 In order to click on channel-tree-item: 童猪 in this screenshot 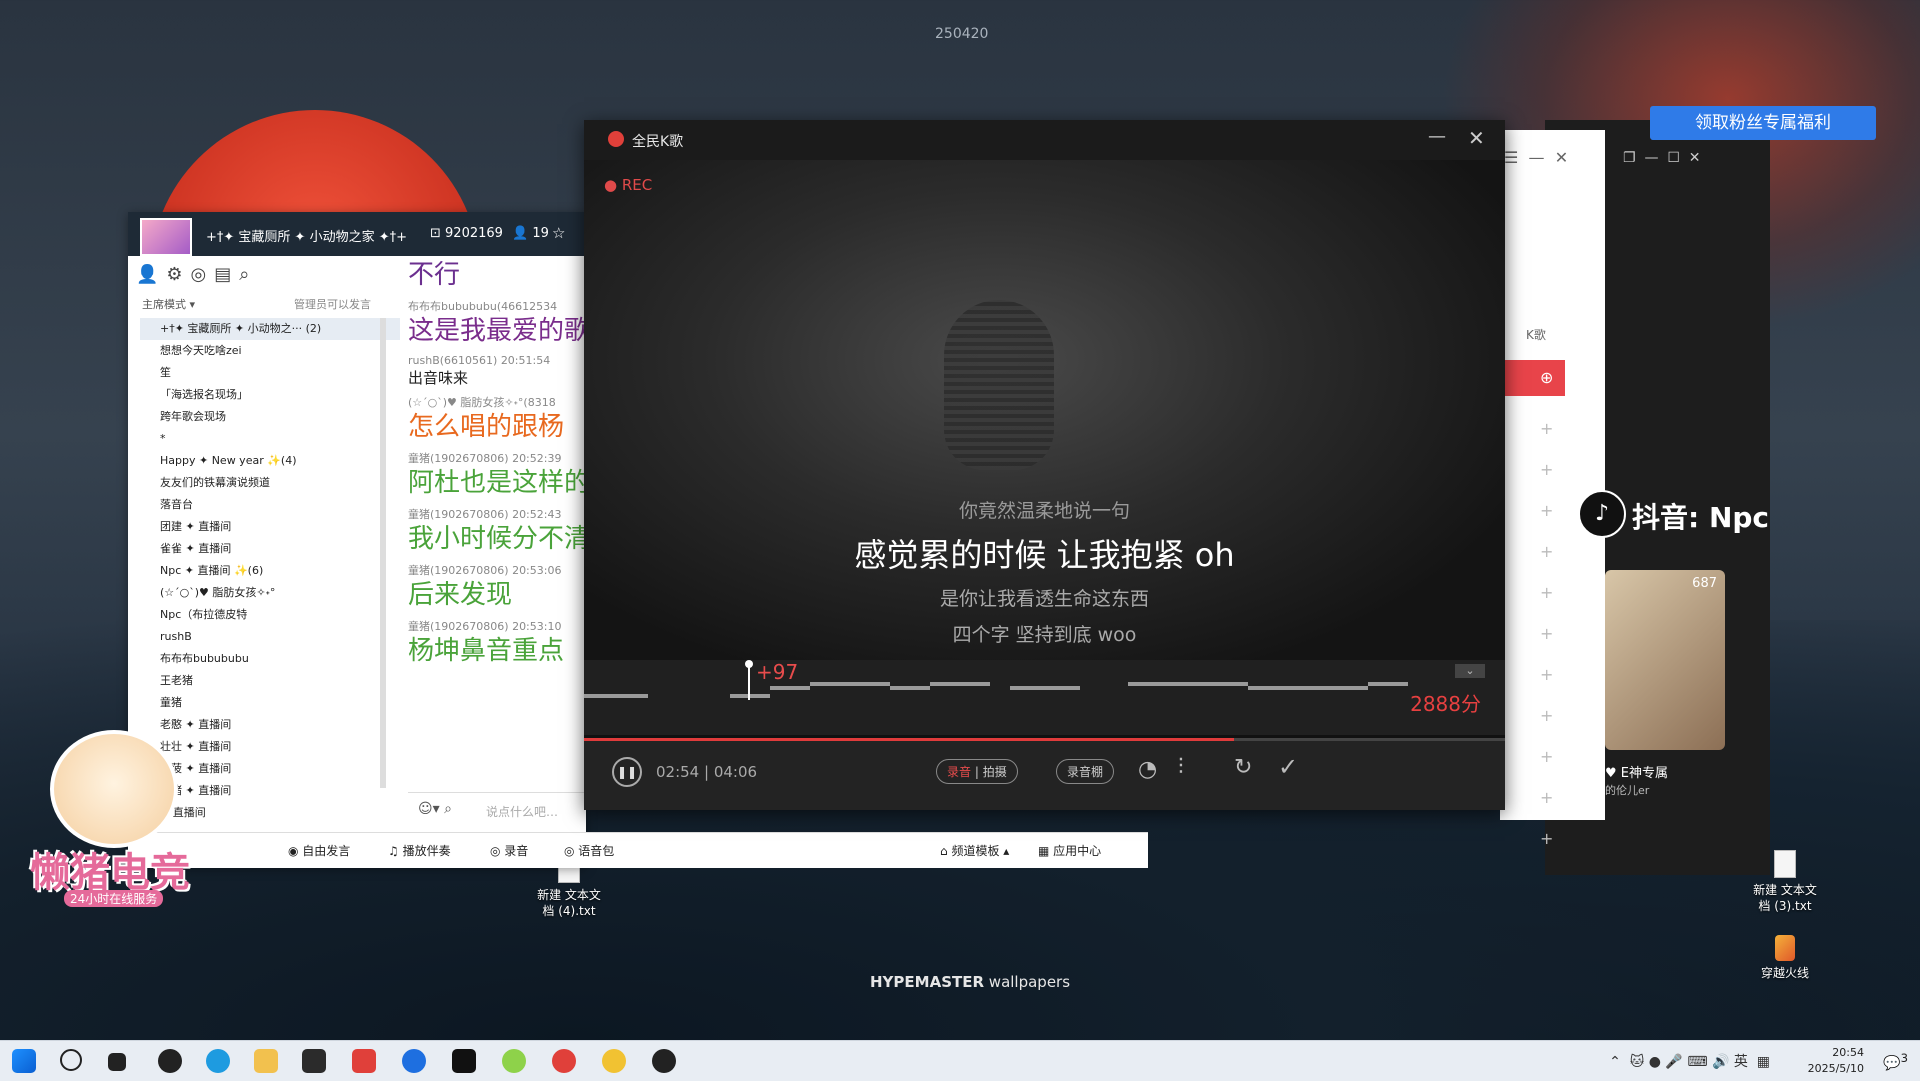, I will do `click(270, 703)`.